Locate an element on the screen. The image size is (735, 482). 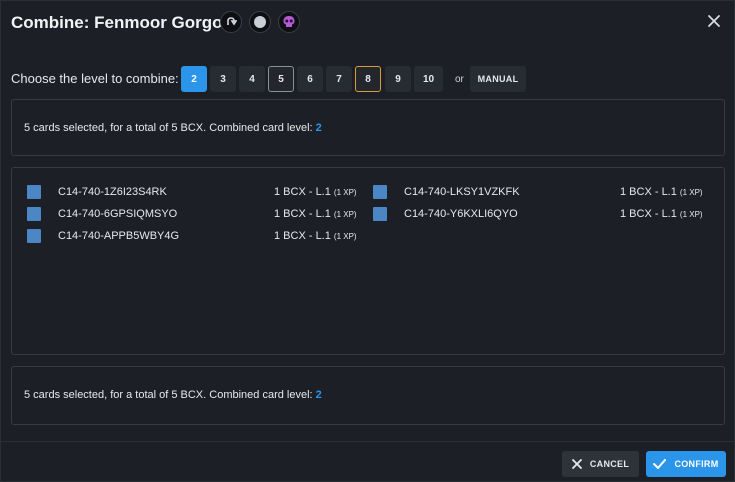
confirm-label: CONFIRM is located at coordinates (696, 464).